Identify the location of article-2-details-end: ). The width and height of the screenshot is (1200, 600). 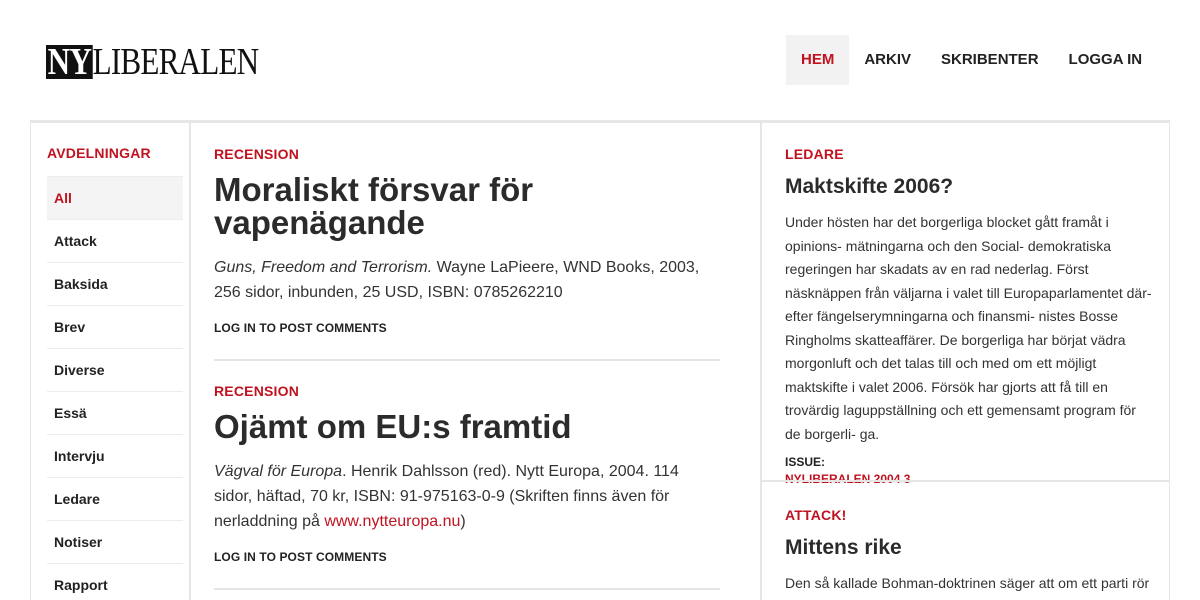
(463, 521).